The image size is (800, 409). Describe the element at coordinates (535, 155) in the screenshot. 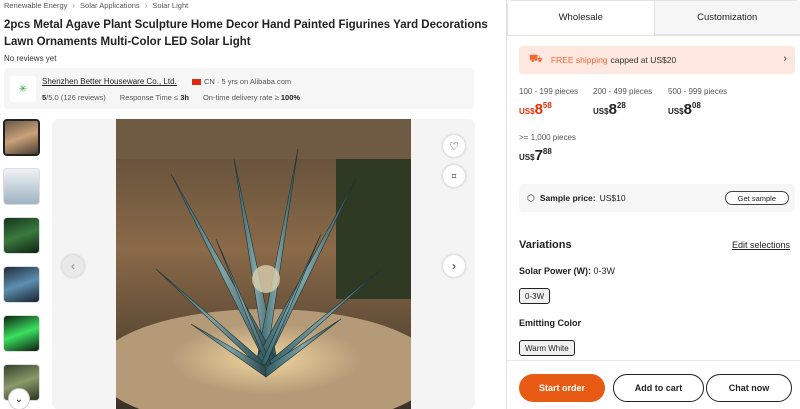

I see `tier-price: US$788` at that location.